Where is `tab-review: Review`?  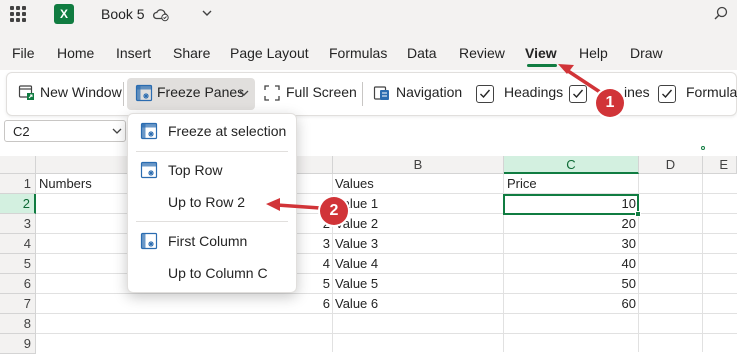
tab-review: Review is located at coordinates (482, 53).